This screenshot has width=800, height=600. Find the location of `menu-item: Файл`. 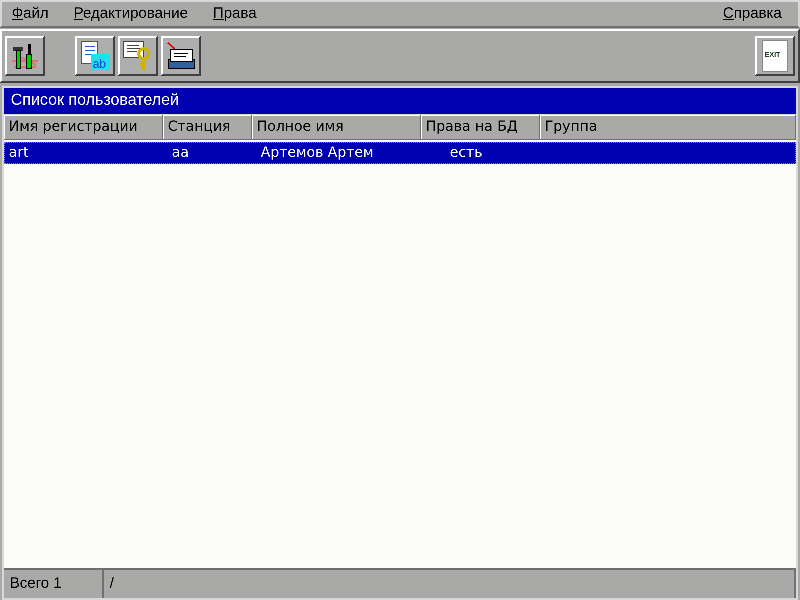

menu-item: Файл is located at coordinates (30, 14).